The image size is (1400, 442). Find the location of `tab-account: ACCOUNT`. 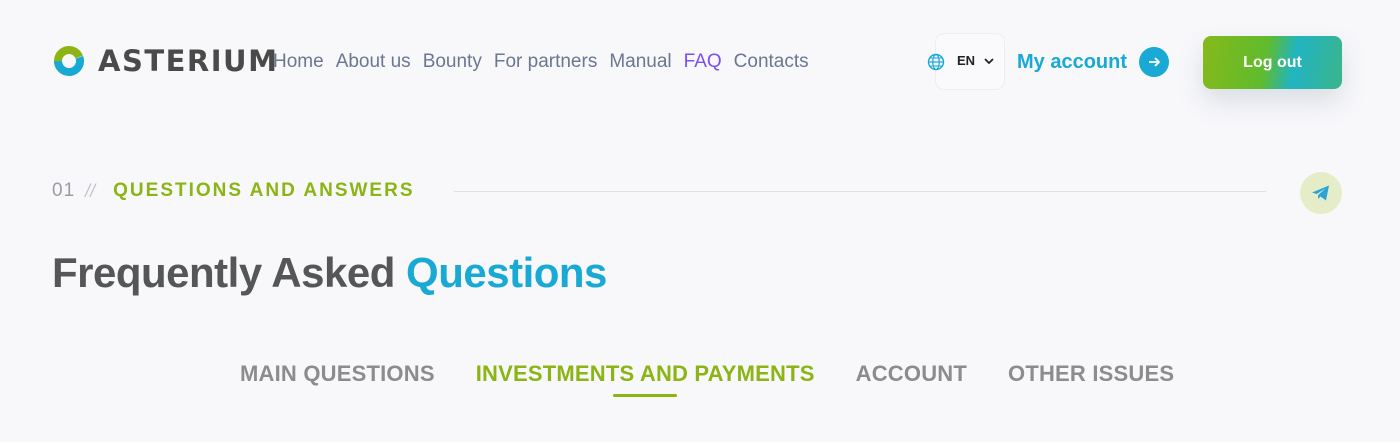

tab-account: ACCOUNT is located at coordinates (911, 374).